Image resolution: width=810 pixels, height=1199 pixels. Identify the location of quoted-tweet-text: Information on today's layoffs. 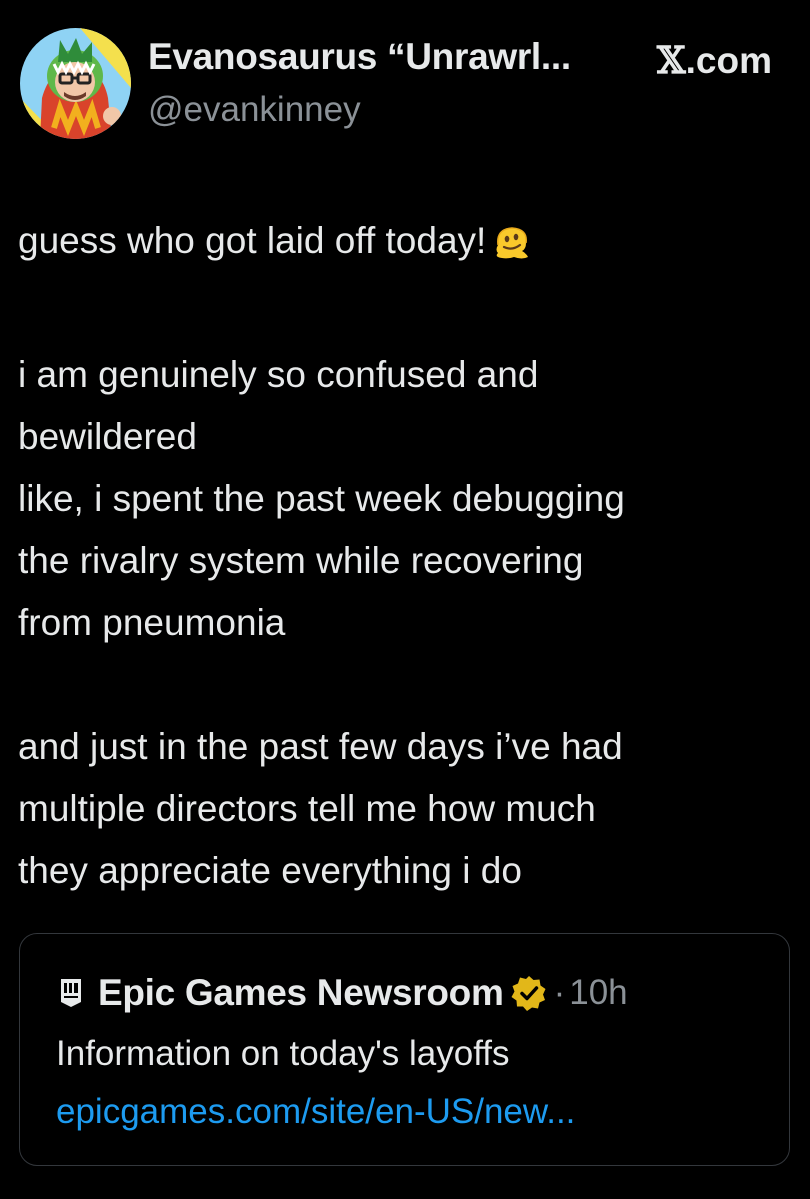
(283, 1053).